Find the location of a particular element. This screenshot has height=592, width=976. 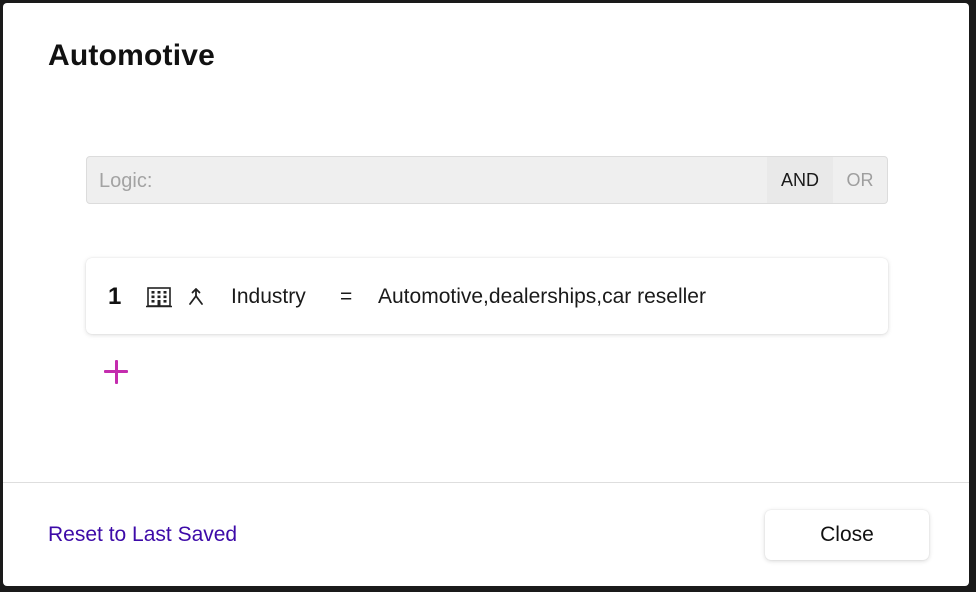

merge-icon is located at coordinates (196, 296).